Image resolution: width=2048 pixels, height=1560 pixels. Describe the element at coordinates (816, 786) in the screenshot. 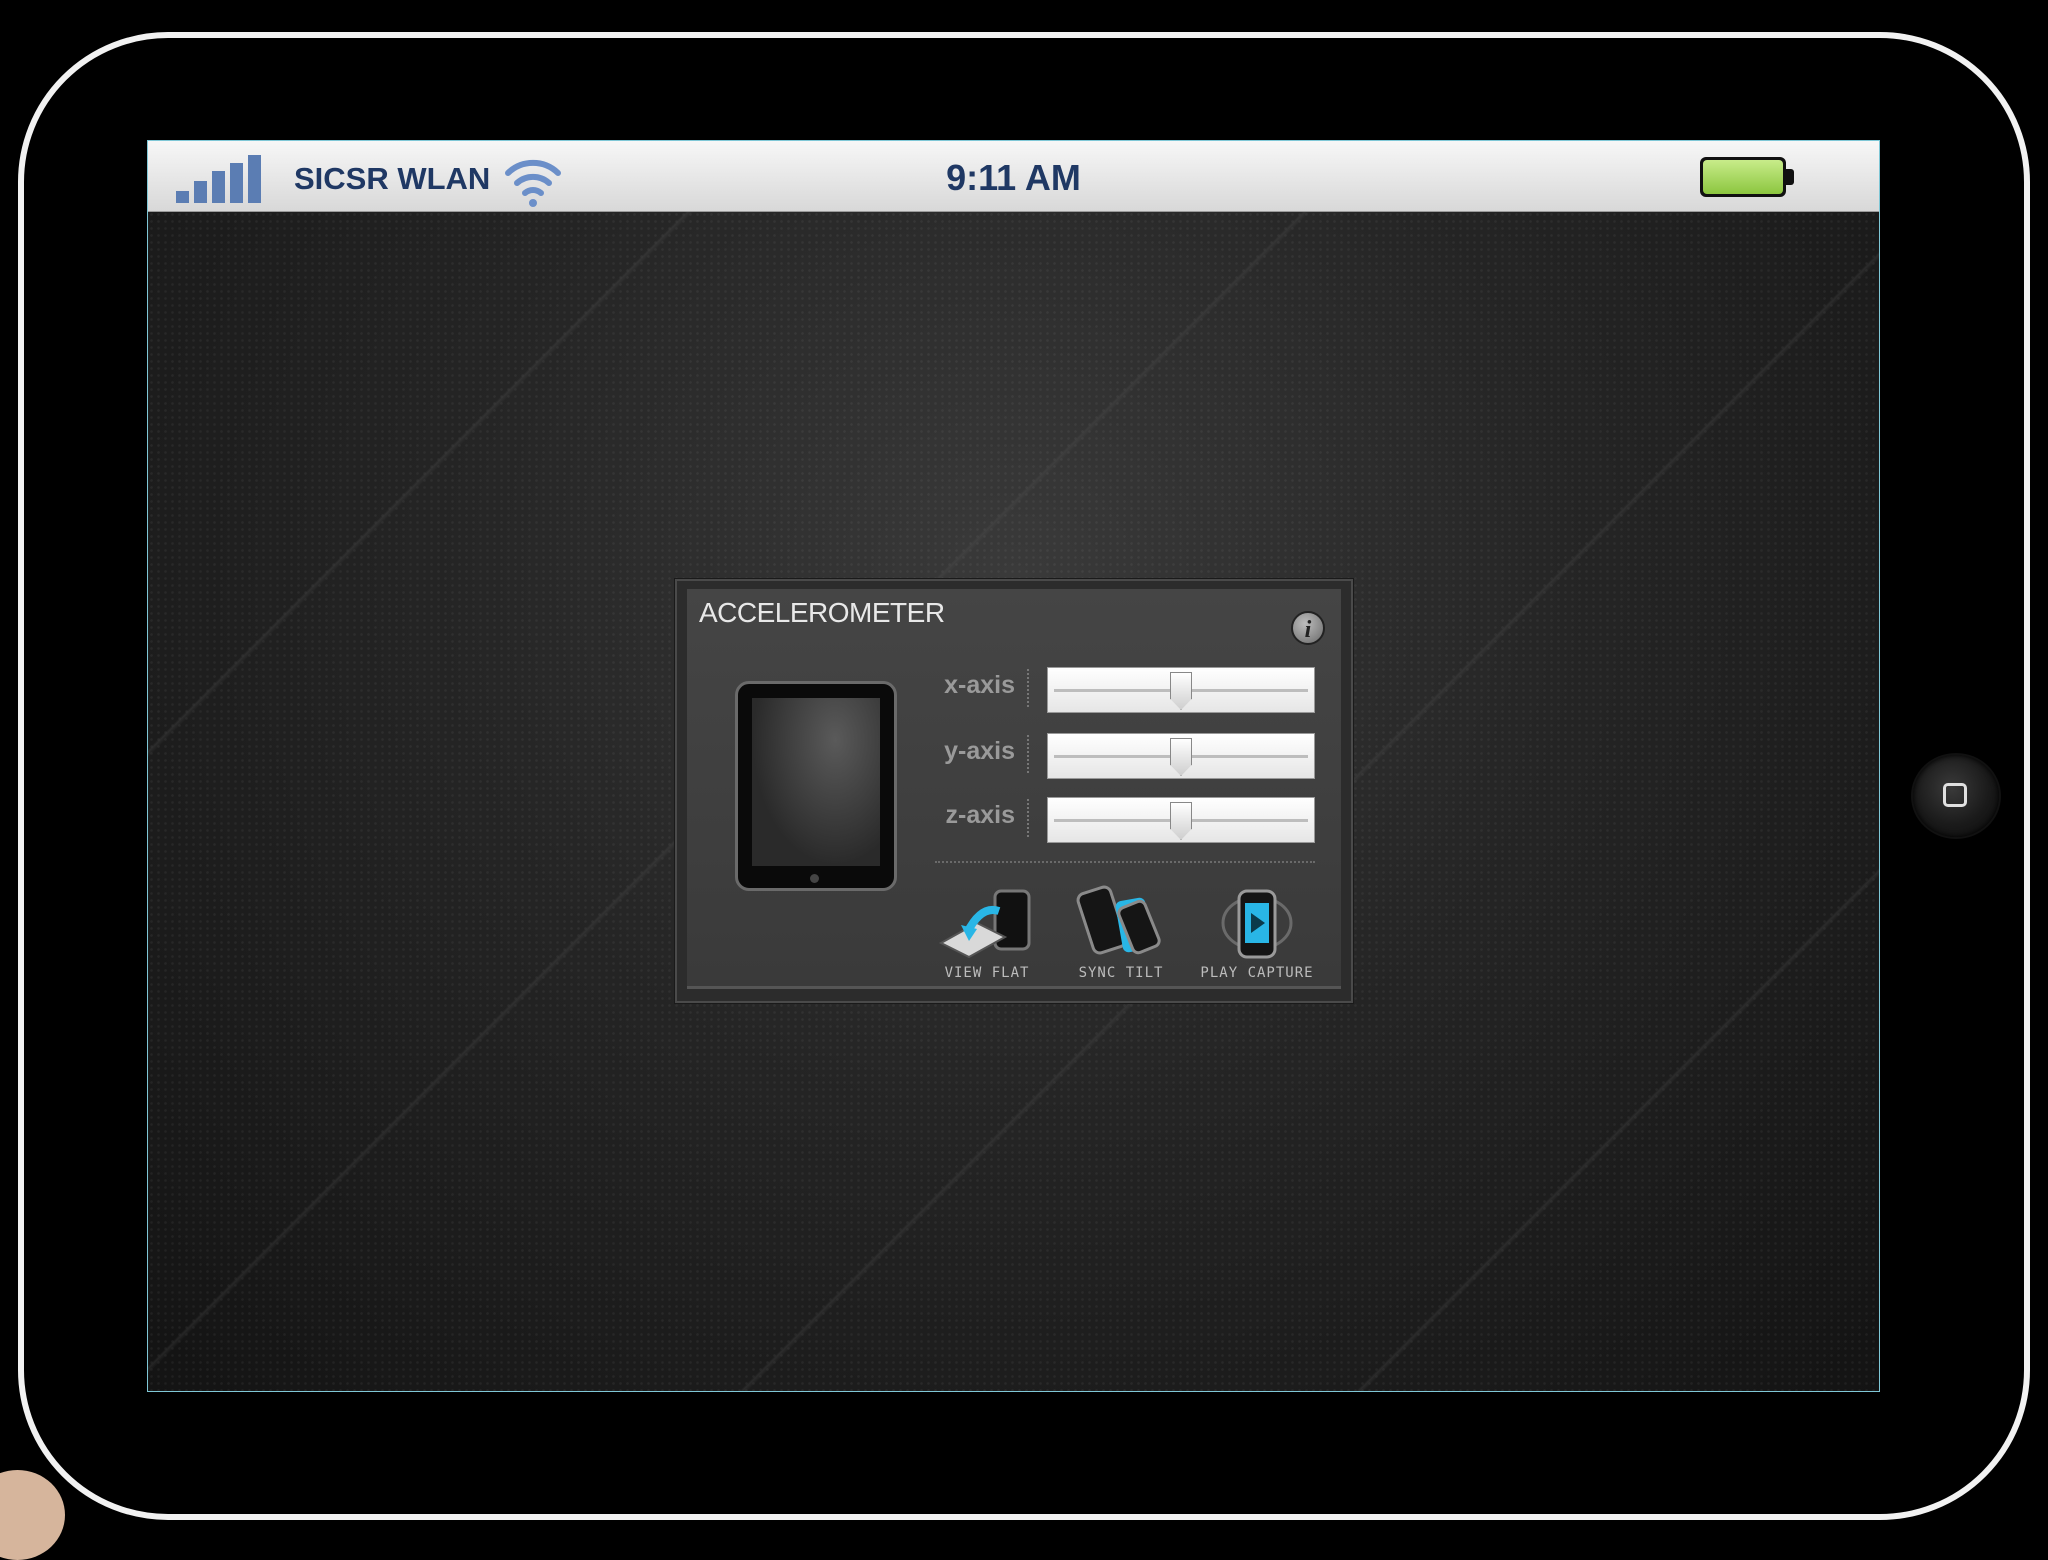

I see `tablet-preview-image` at that location.